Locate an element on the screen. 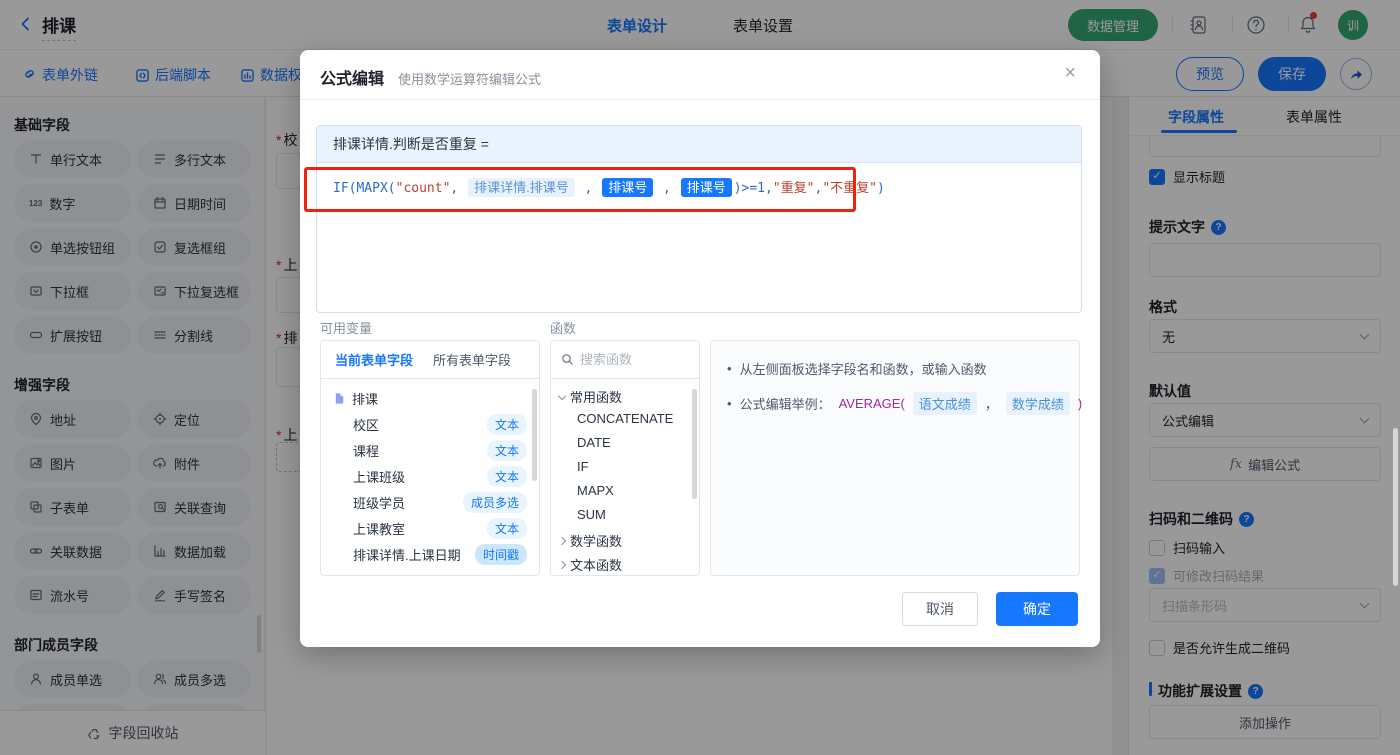 This screenshot has height=755, width=1400. type-badge: 时间戳 is located at coordinates (500, 554).